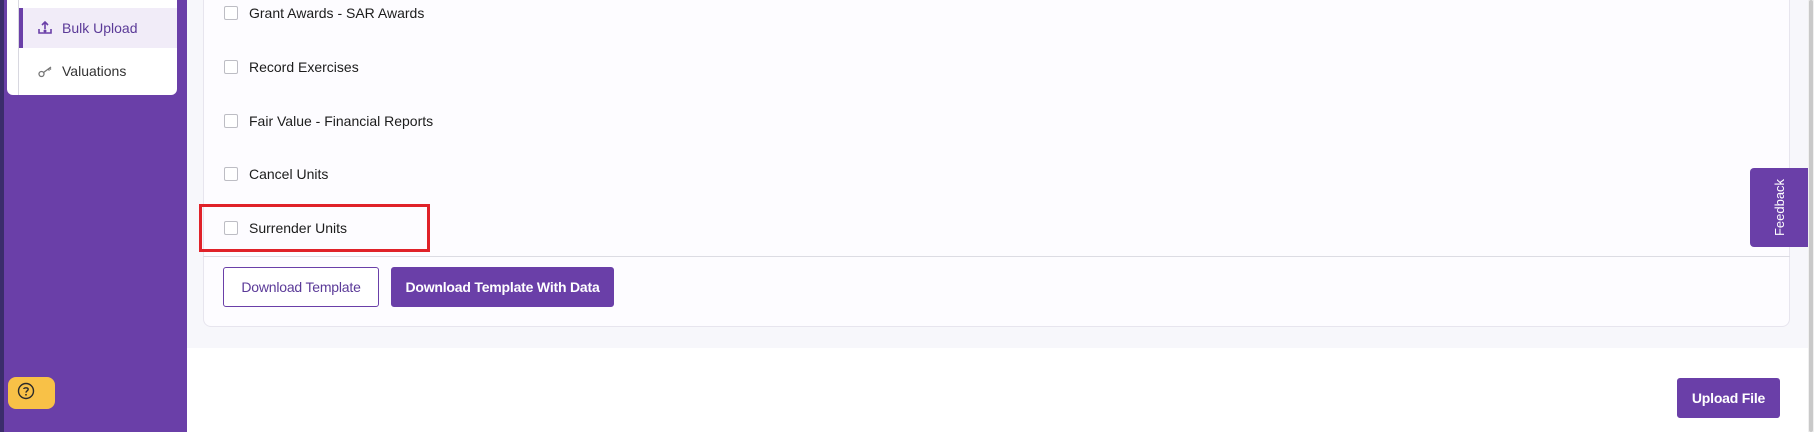  I want to click on feedback-tab: Feedback, so click(1780, 207).